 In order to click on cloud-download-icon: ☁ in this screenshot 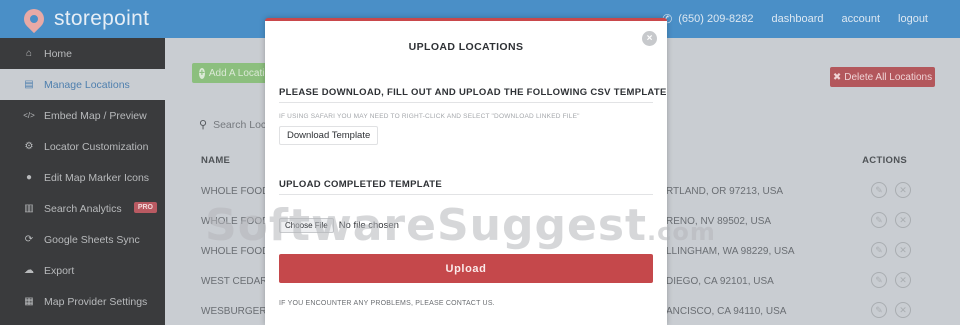, I will do `click(29, 270)`.